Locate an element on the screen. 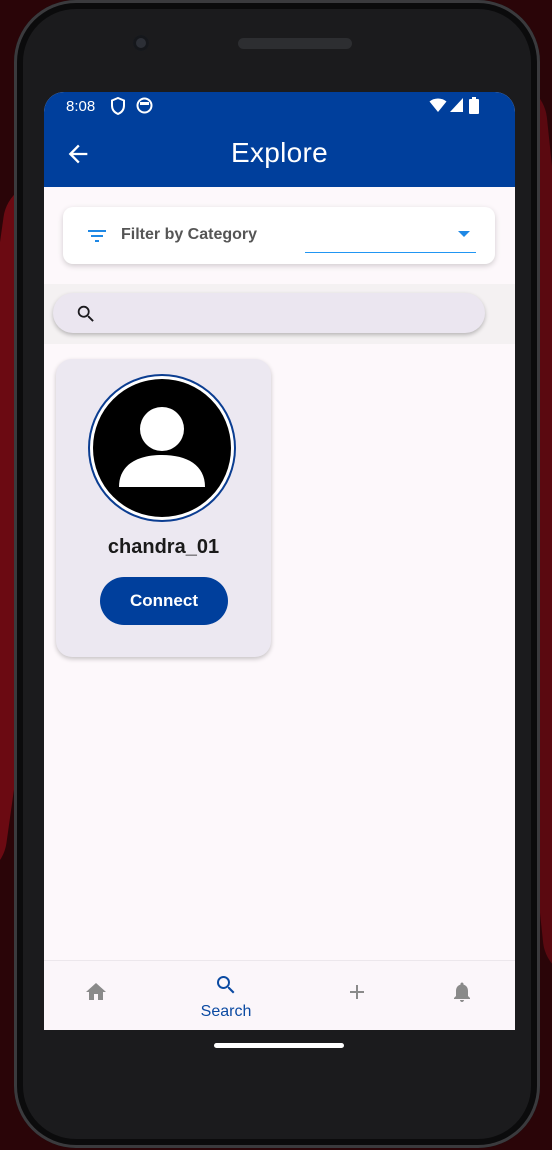  bottom-navigation: Search is located at coordinates (279, 995).